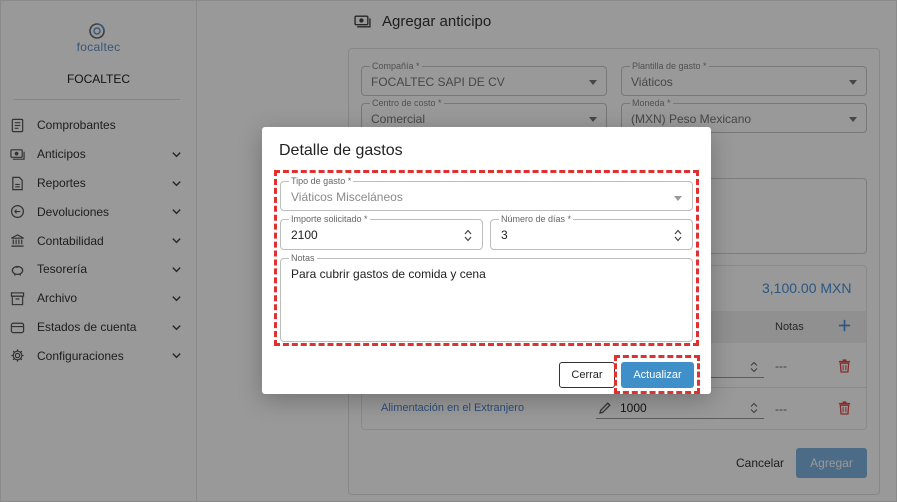  Describe the element at coordinates (388, 274) in the screenshot. I see `field-value: Para cubrir gastos de comida y cena` at that location.